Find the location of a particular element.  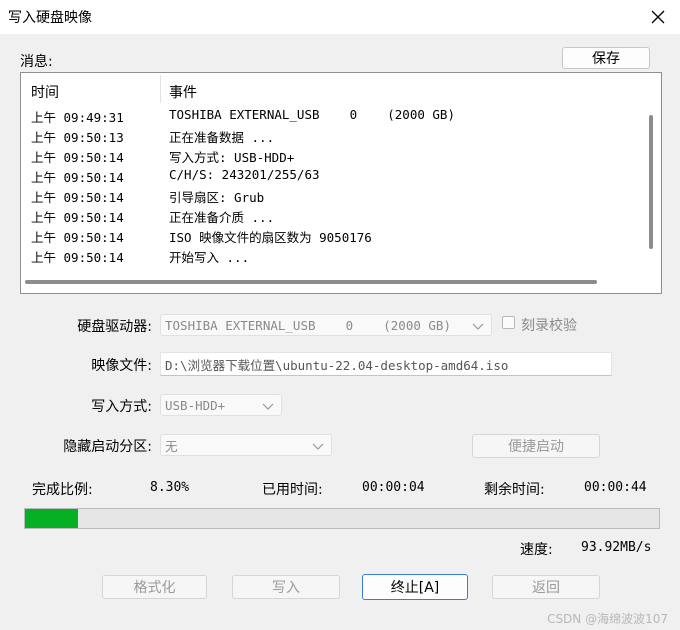

log-event: ISO 映像文件的扇区数为 9050176 is located at coordinates (270, 237).